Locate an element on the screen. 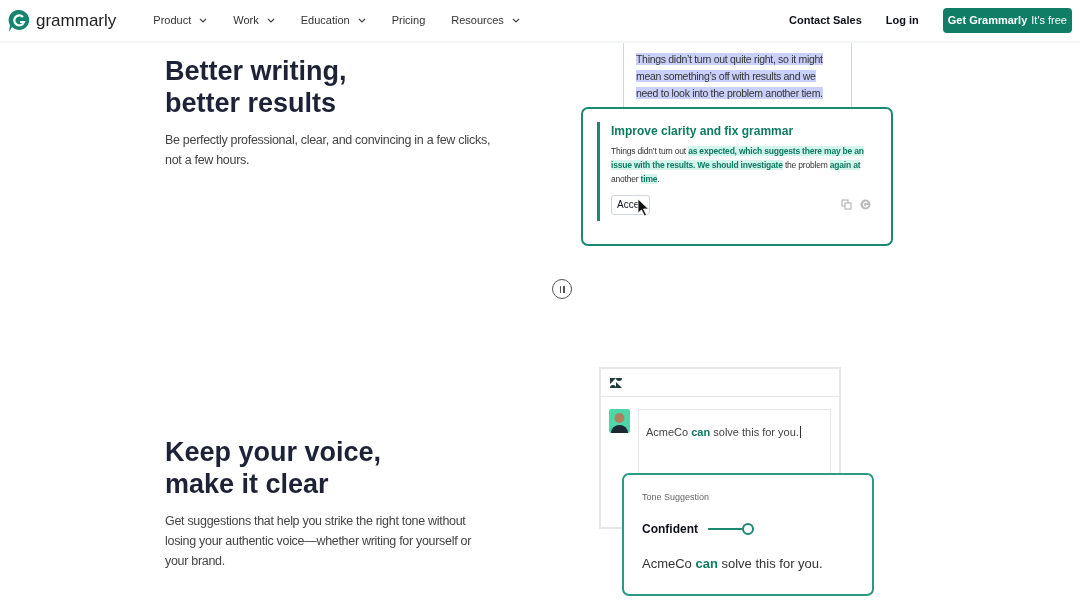 The image size is (1080, 600). tone-label: Tone Suggestion is located at coordinates (676, 497).